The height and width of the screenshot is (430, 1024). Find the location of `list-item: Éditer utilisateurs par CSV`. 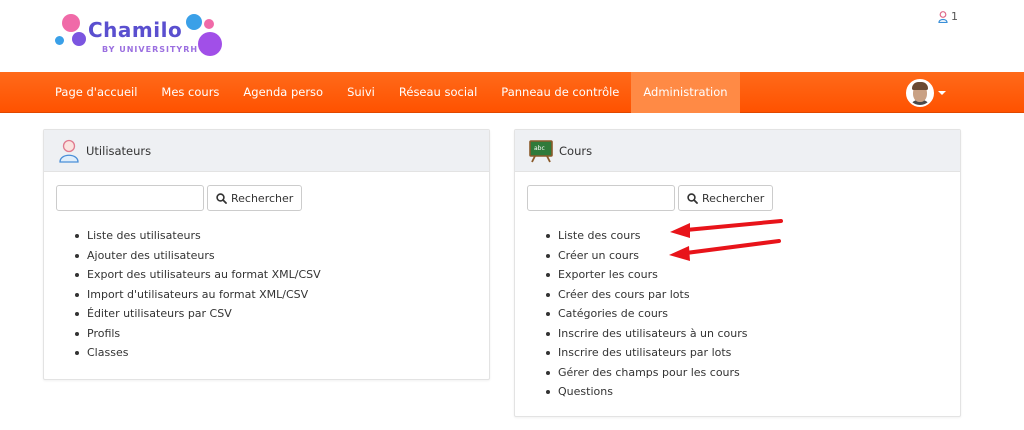

list-item: Éditer utilisateurs par CSV is located at coordinates (198, 314).